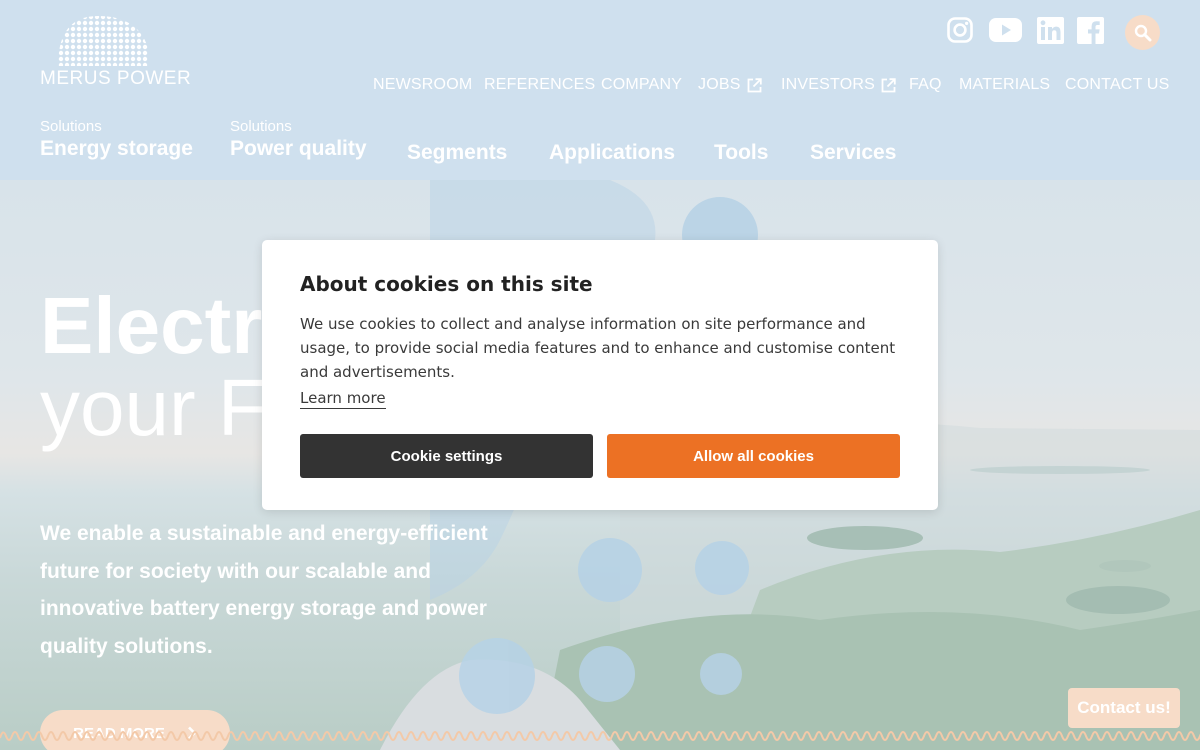  I want to click on linkedin-icon, so click(1050, 30).